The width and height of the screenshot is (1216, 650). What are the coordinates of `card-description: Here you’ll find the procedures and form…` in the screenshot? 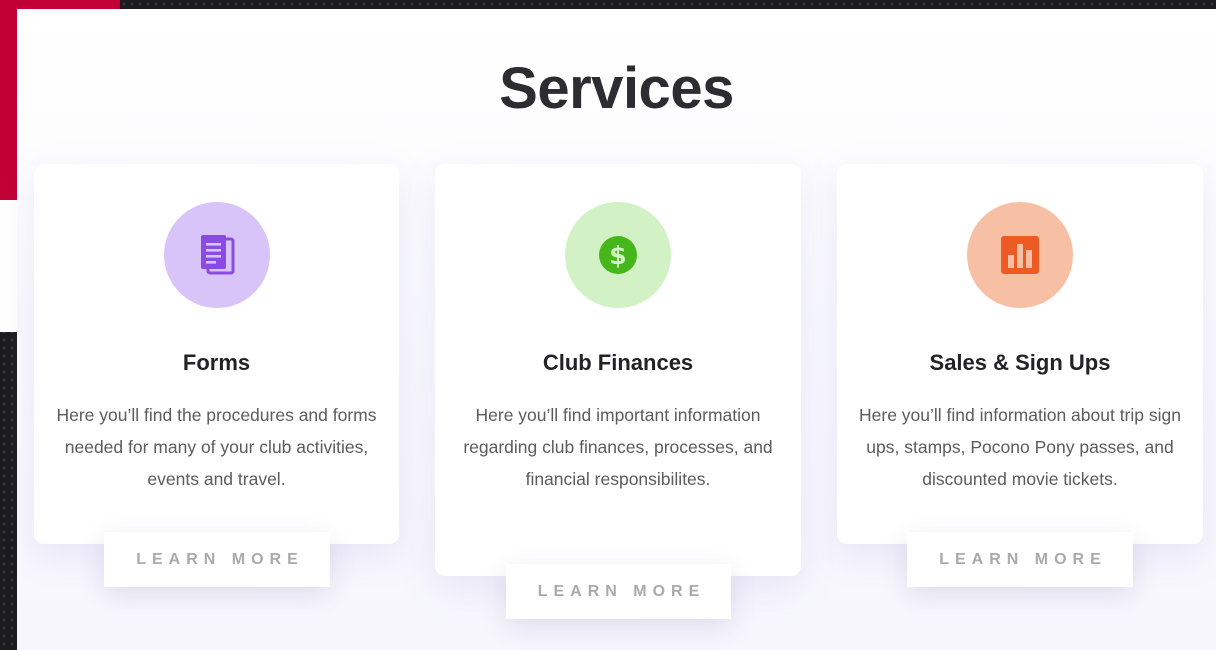 It's located at (216, 447).